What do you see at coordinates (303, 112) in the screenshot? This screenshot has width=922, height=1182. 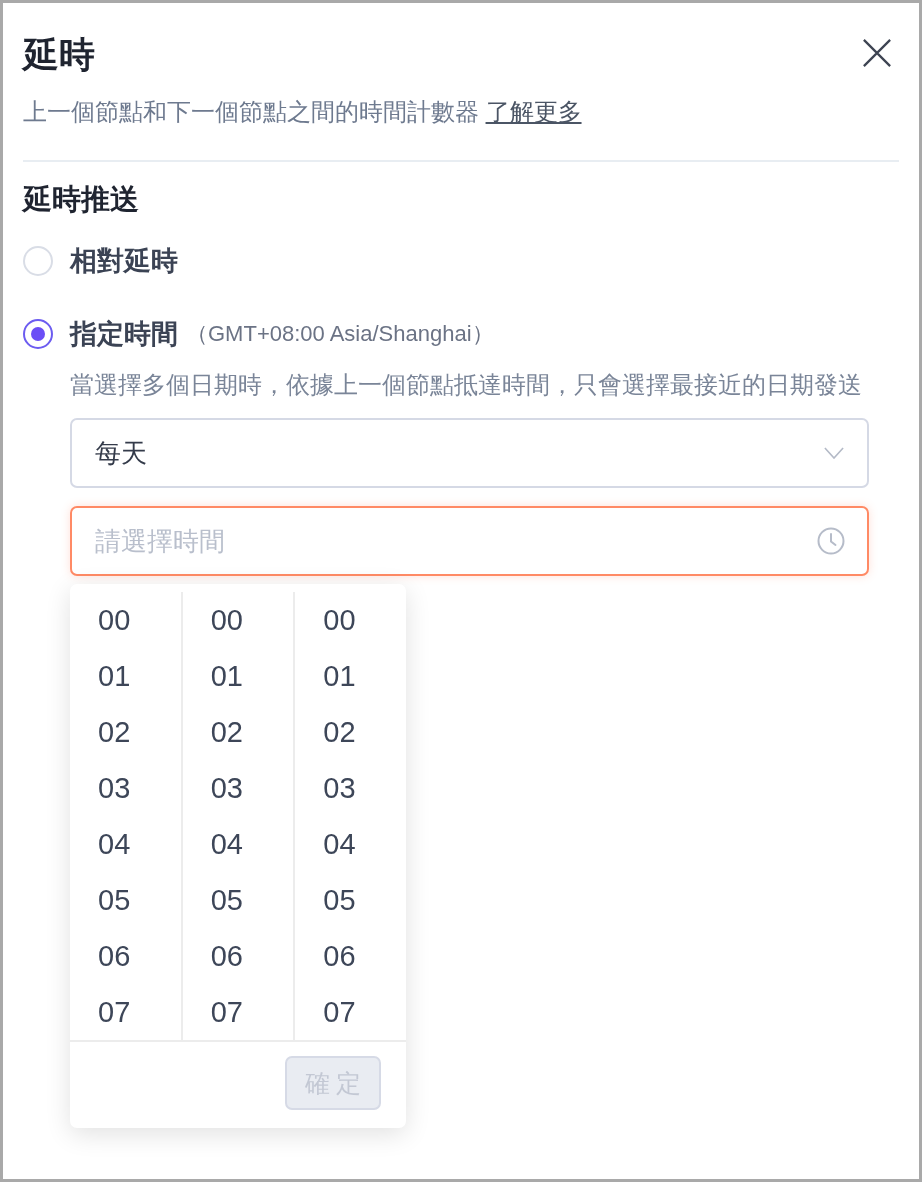 I see `dialog-description: 上一個節點和下一個節點之間的時間計數器 了解更多` at bounding box center [303, 112].